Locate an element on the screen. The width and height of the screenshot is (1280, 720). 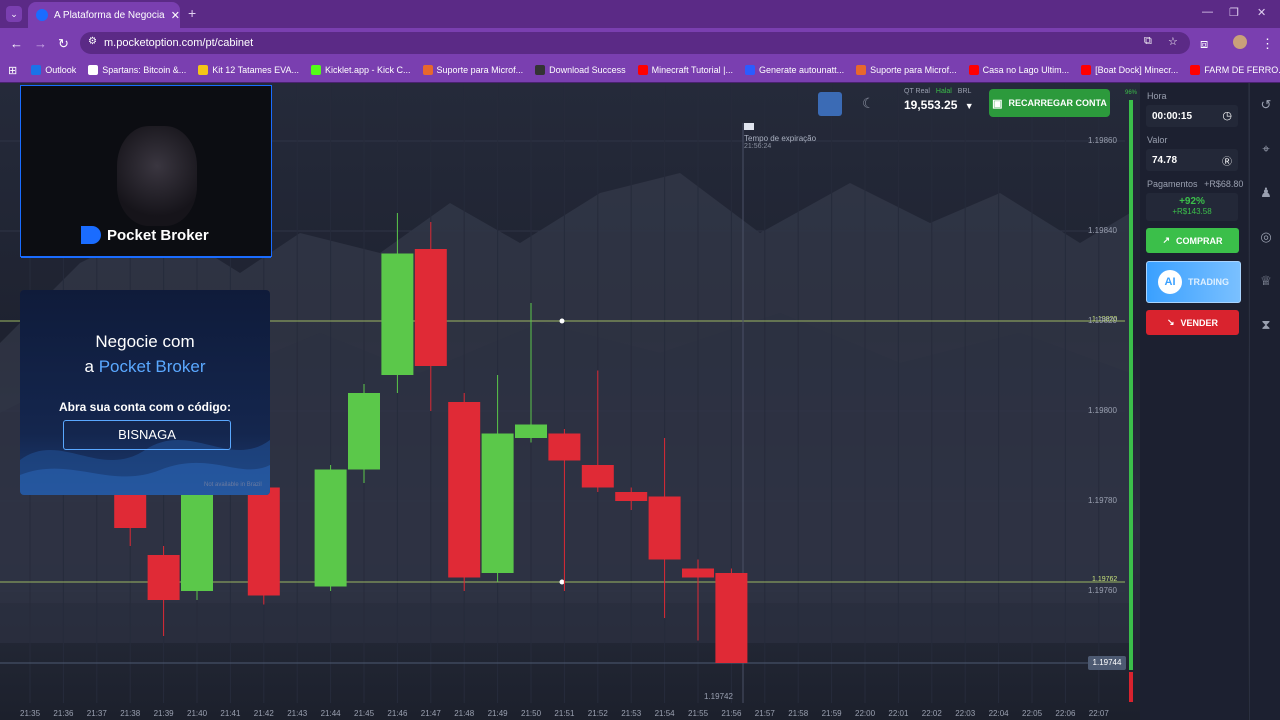
apps-grid-icon: ⊞ is located at coordinates (12, 70).